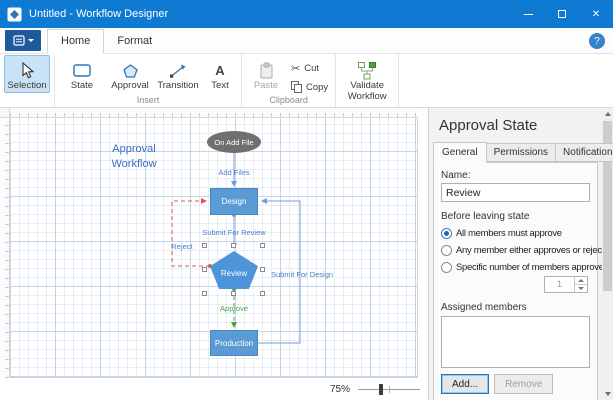 The width and height of the screenshot is (613, 400). I want to click on app-menu-icon, so click(18, 40).